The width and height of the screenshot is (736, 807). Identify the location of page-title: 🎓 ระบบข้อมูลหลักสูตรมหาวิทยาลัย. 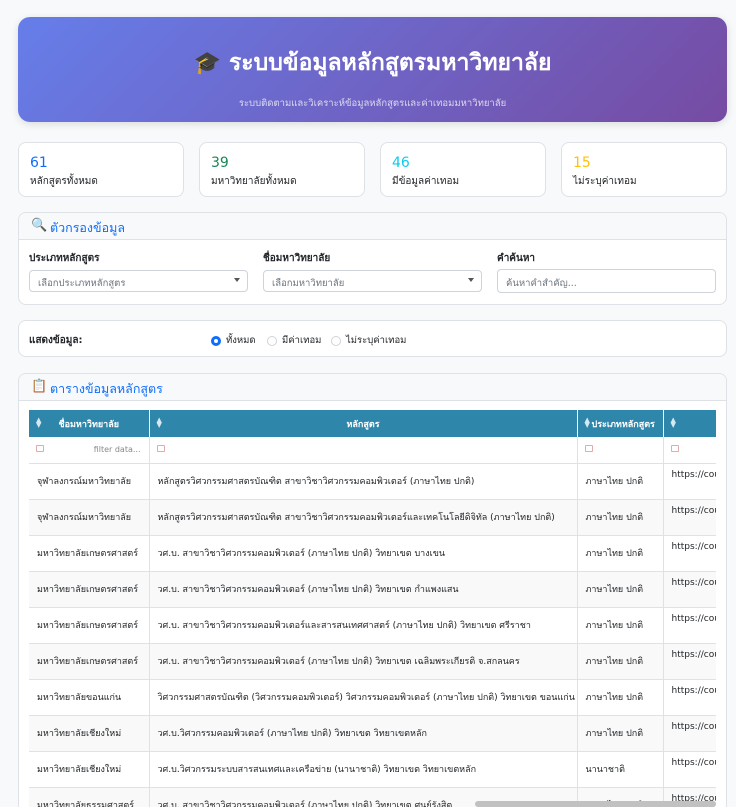
(372, 63).